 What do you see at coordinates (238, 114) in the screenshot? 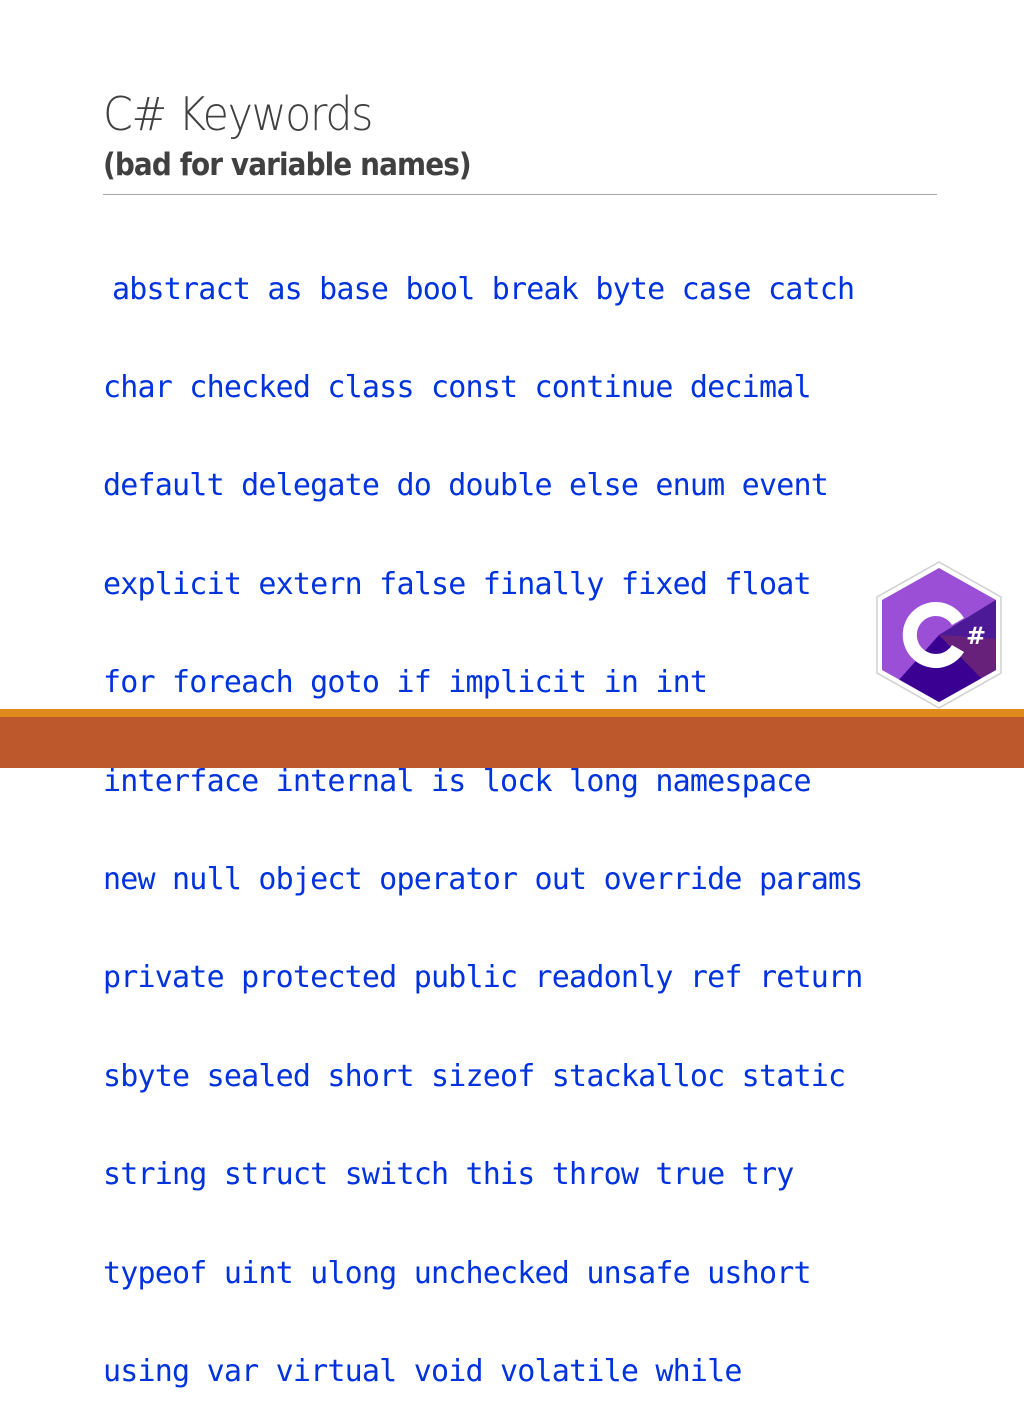
I see `slide-title: C# Keywords` at bounding box center [238, 114].